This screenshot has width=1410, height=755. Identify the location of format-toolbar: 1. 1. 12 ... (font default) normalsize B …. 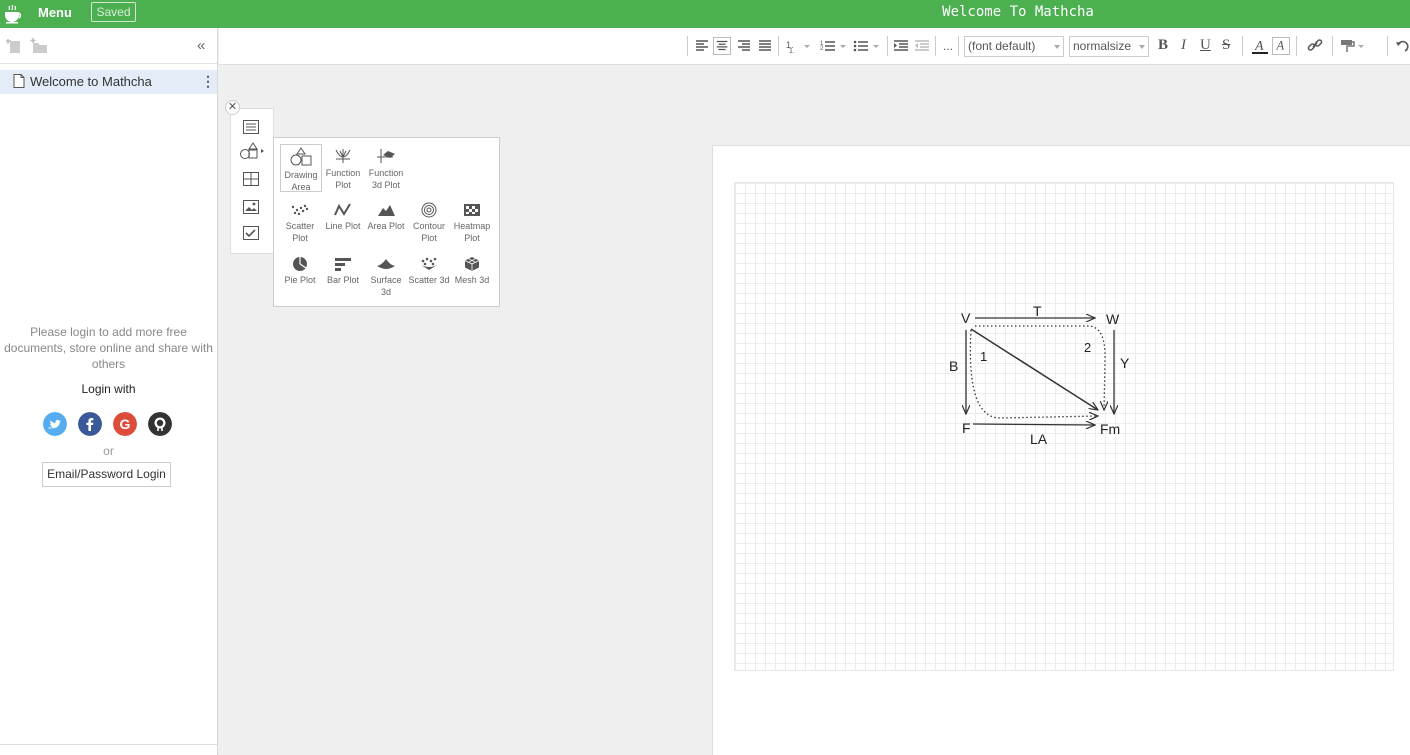
(814, 46).